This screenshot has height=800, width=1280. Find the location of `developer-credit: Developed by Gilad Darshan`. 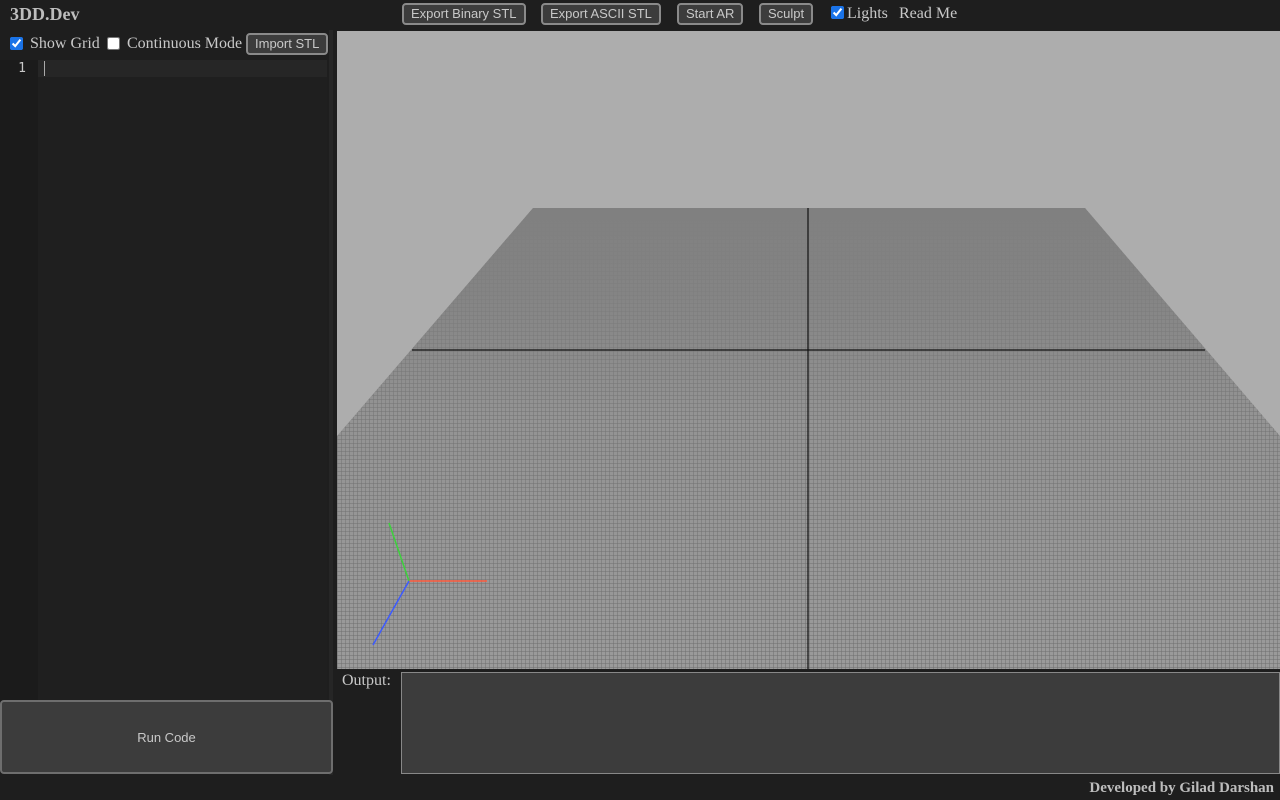

developer-credit: Developed by Gilad Darshan is located at coordinates (1181, 788).